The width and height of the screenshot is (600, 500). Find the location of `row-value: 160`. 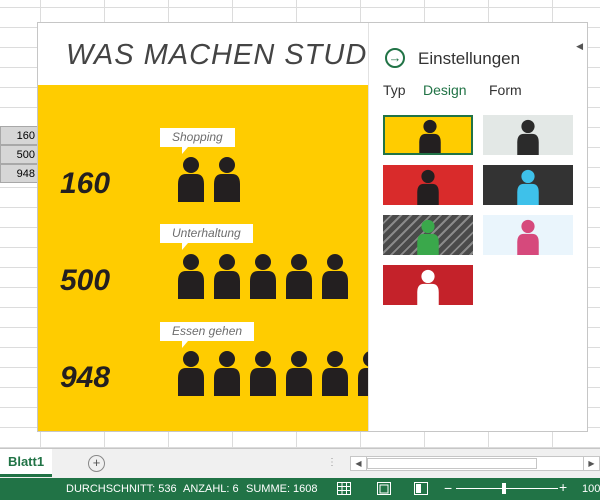

row-value: 160 is located at coordinates (85, 183).